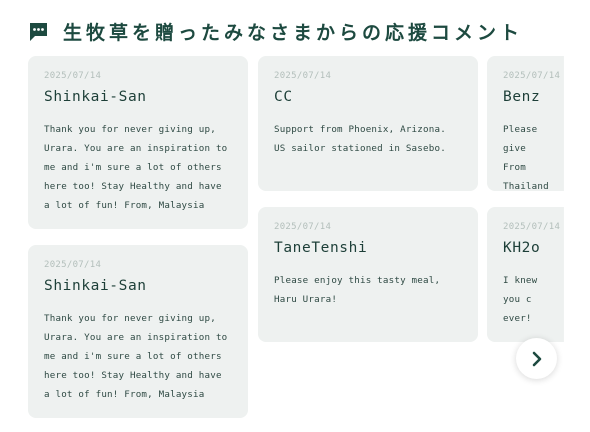 This screenshot has width=590, height=432. Describe the element at coordinates (525, 274) in the screenshot. I see `comment-card: 2025/07/14 KH2o I knew you c ever!` at that location.